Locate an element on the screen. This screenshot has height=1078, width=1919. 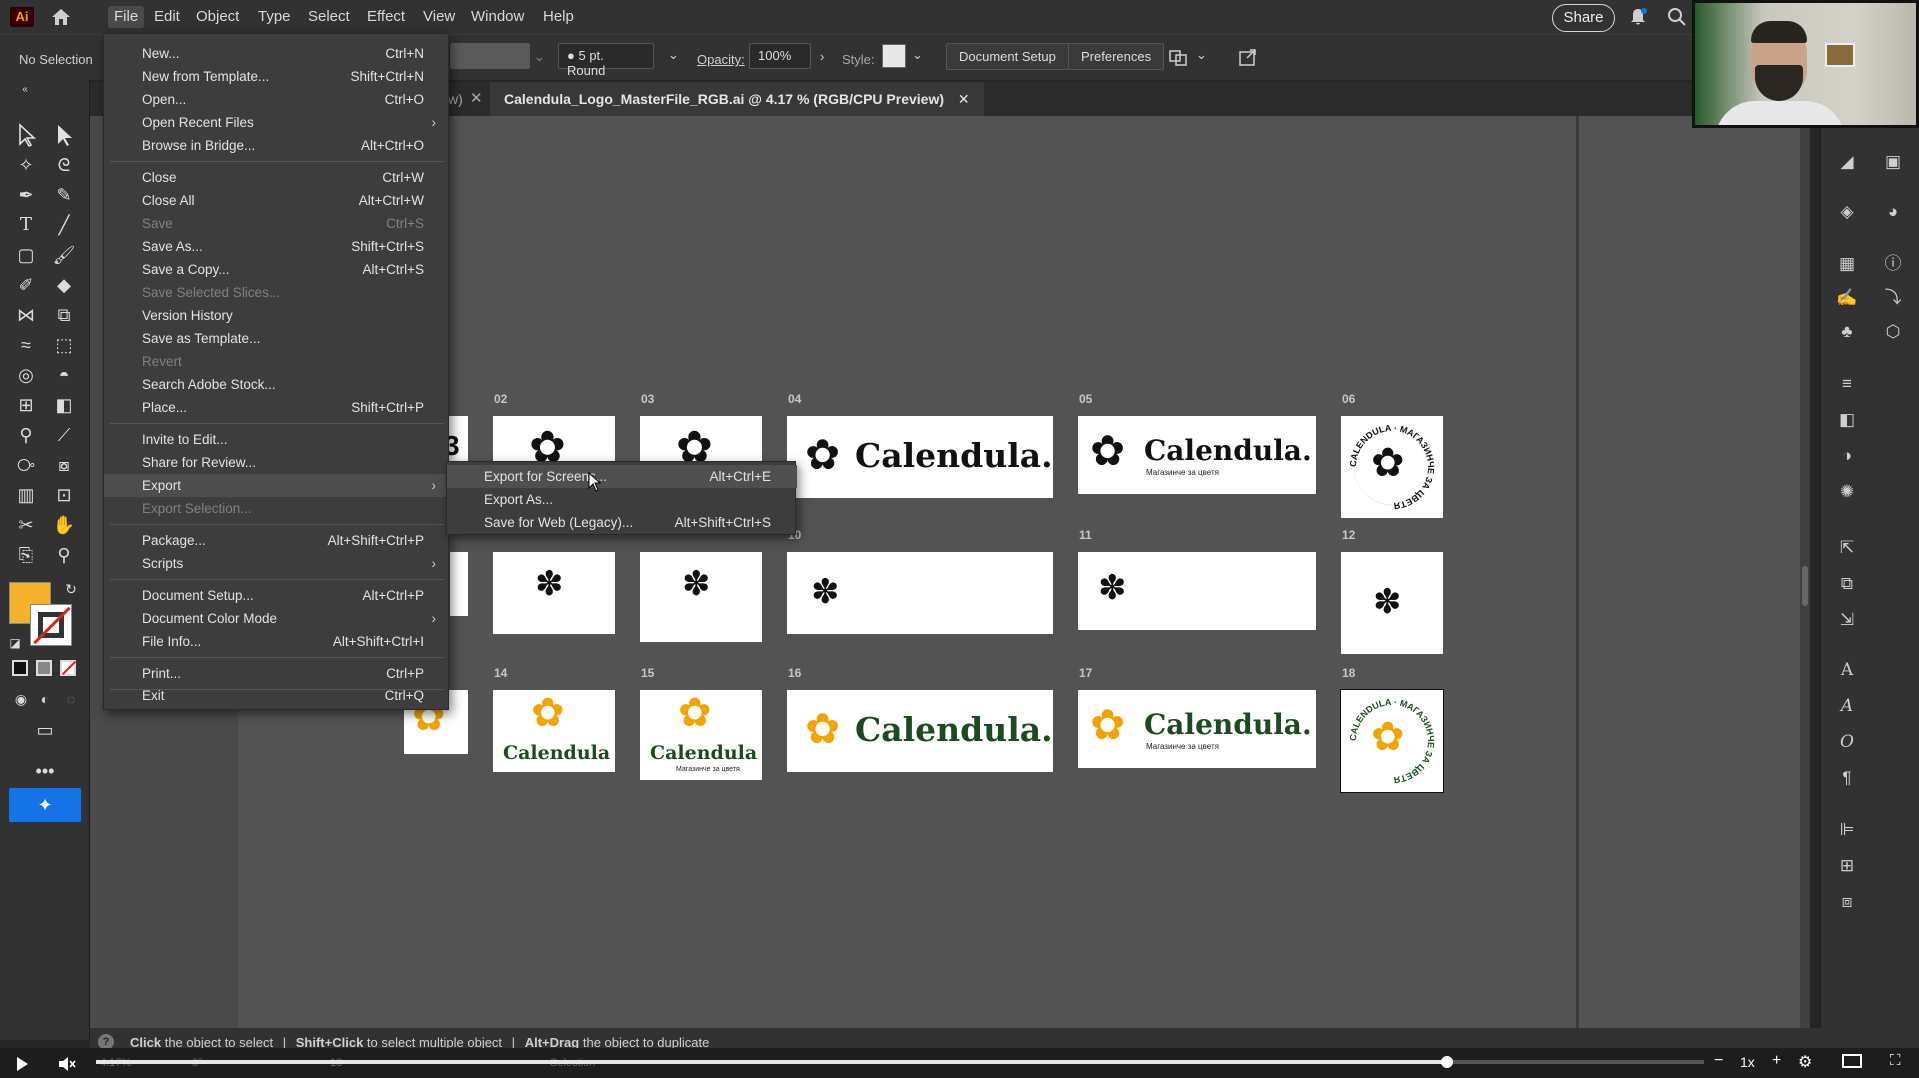
align-icon: ⊫ is located at coordinates (1847, 830).